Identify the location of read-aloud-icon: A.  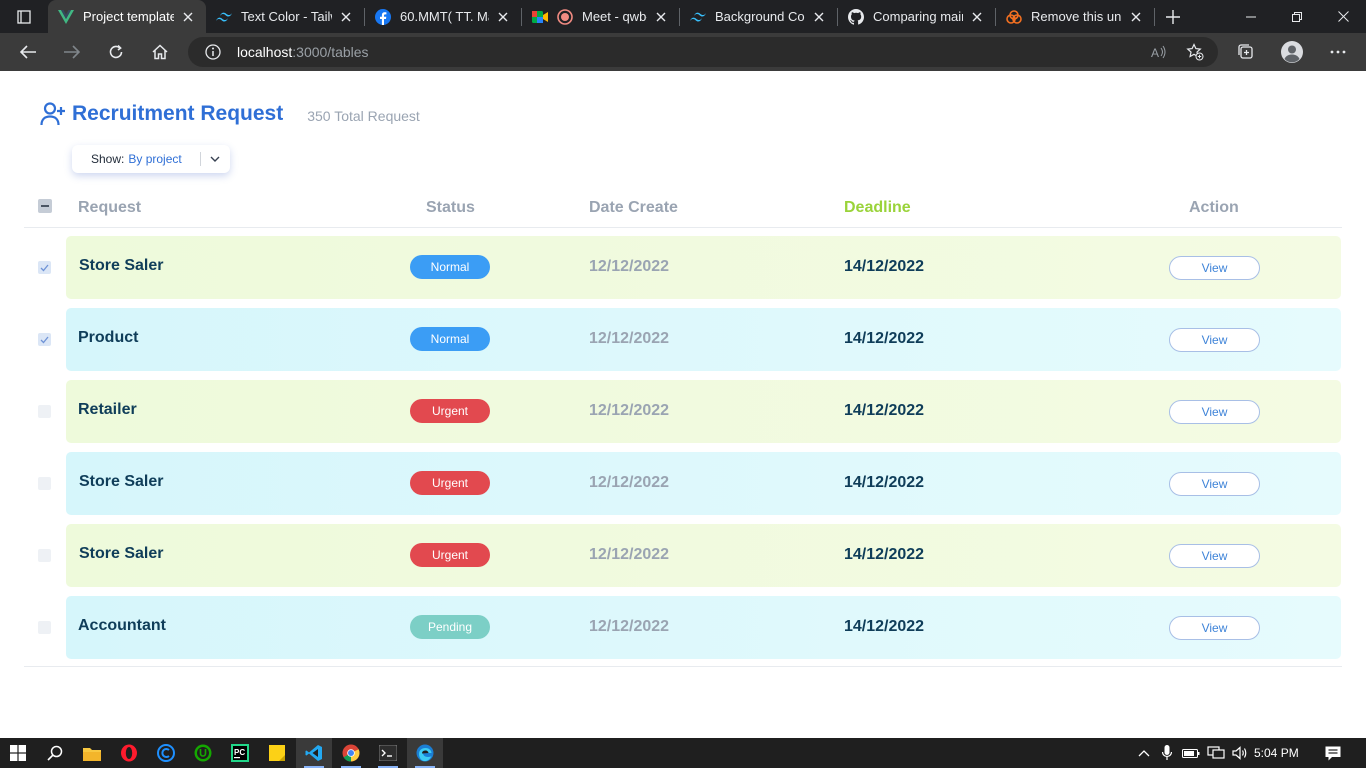
(1159, 52).